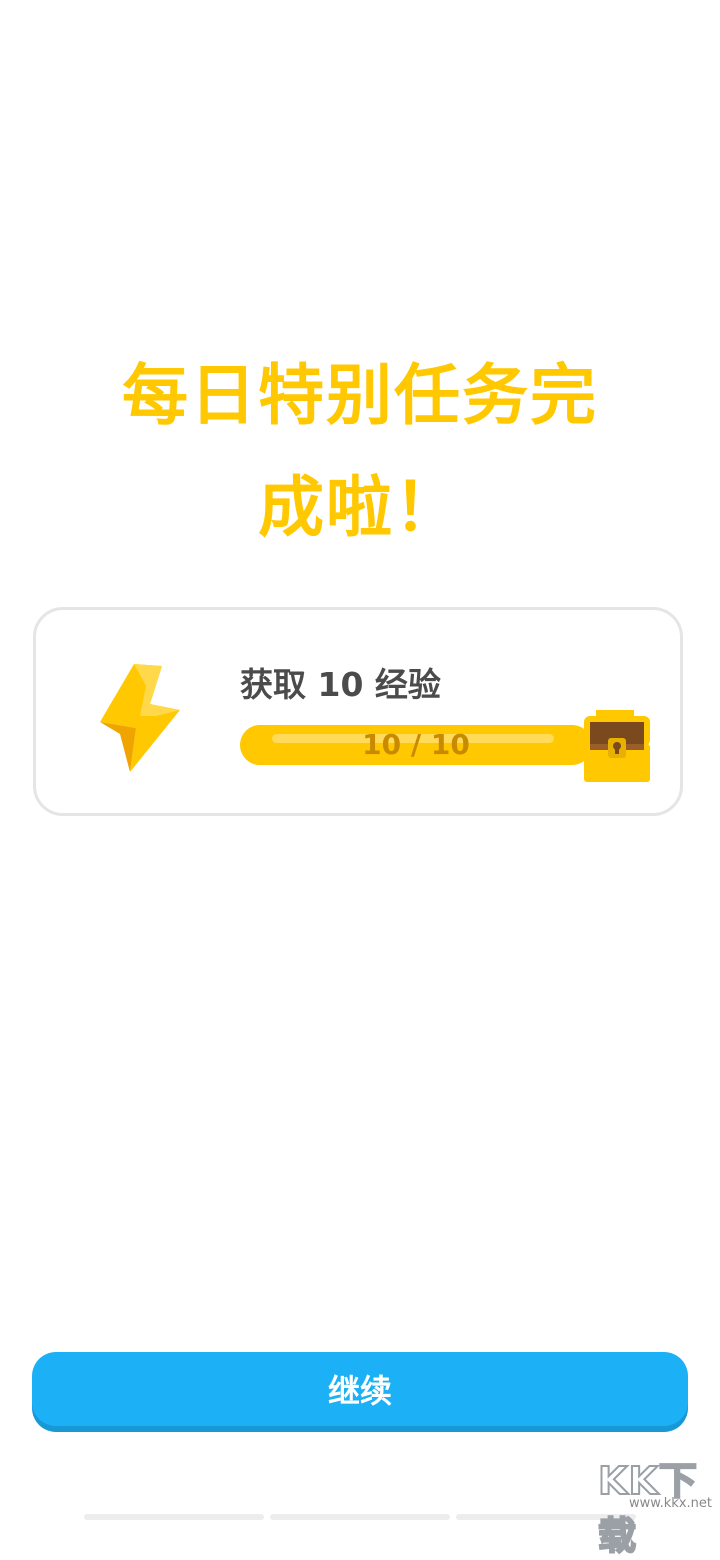  What do you see at coordinates (360, 452) in the screenshot?
I see `quest-complete-heading: 每日特别任务完 成啦！` at bounding box center [360, 452].